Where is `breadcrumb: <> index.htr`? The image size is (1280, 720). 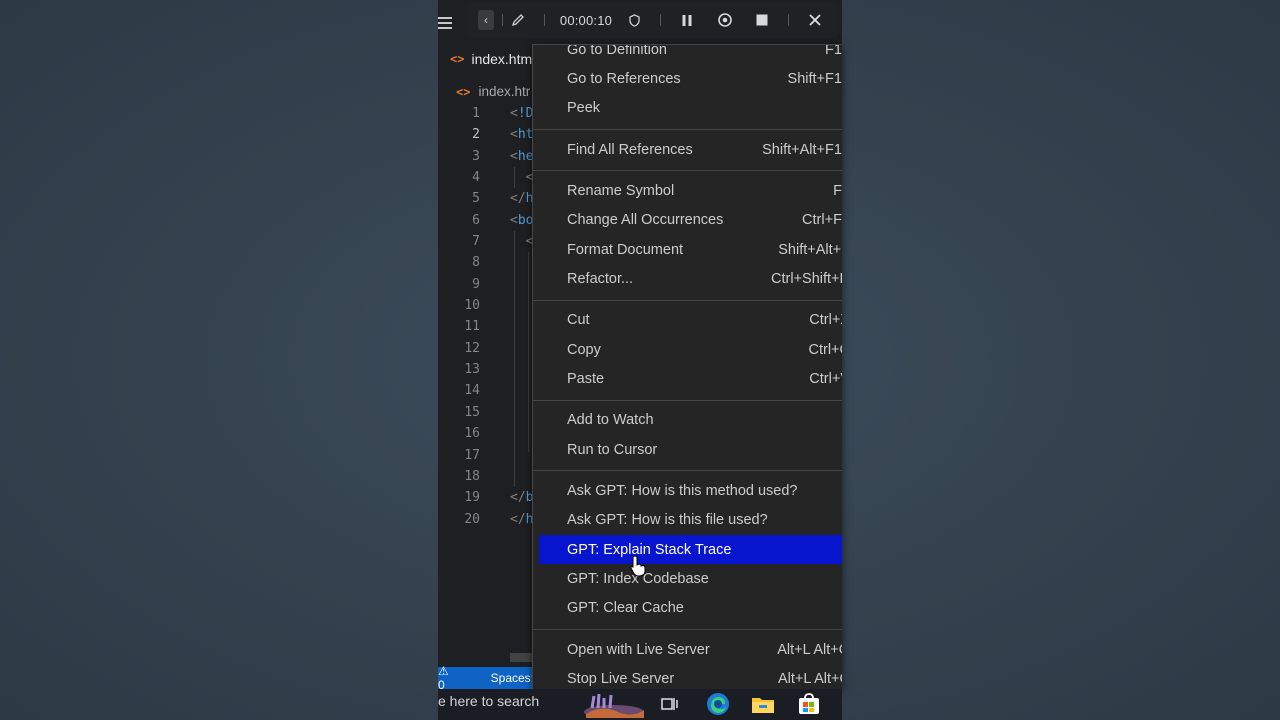
breadcrumb: <> index.htr is located at coordinates (493, 91).